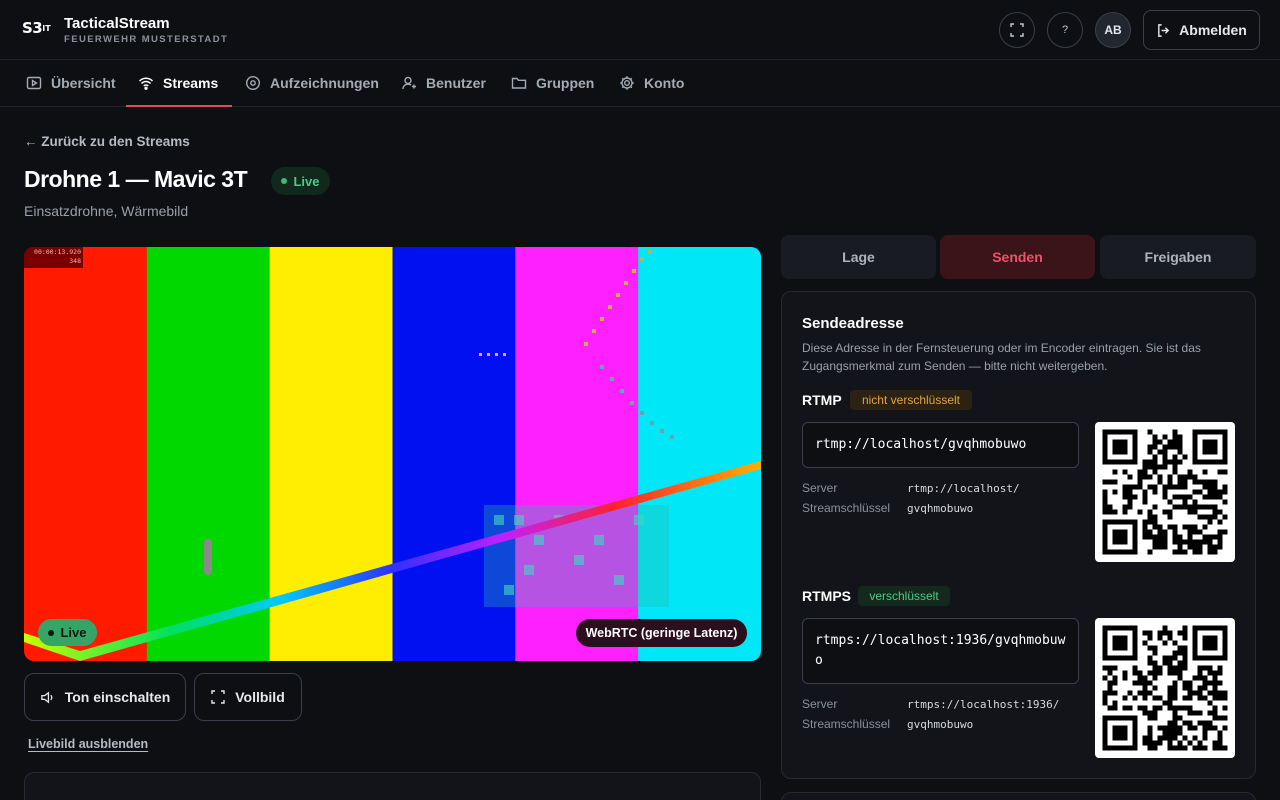 The height and width of the screenshot is (800, 1280). Describe the element at coordinates (146, 83) in the screenshot. I see `wifi-icon` at that location.